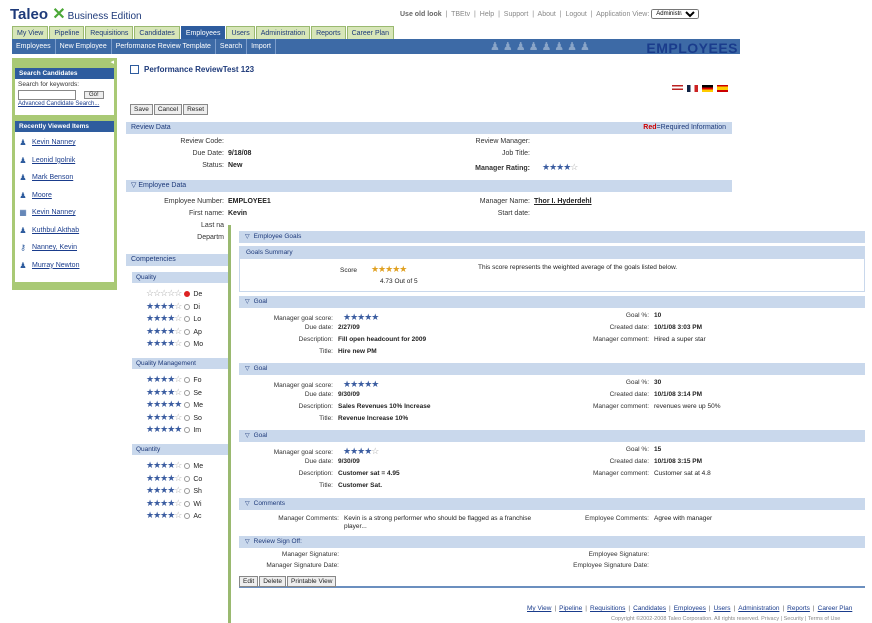 The width and height of the screenshot is (872, 623). Describe the element at coordinates (47, 95) in the screenshot. I see `keyword-search-input` at that location.